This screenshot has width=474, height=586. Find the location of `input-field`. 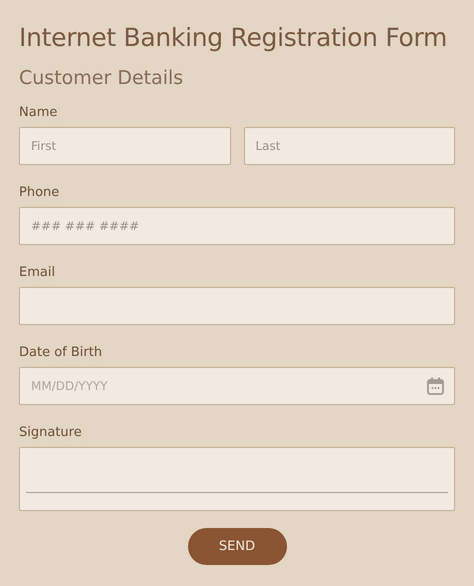

input-field is located at coordinates (237, 306).